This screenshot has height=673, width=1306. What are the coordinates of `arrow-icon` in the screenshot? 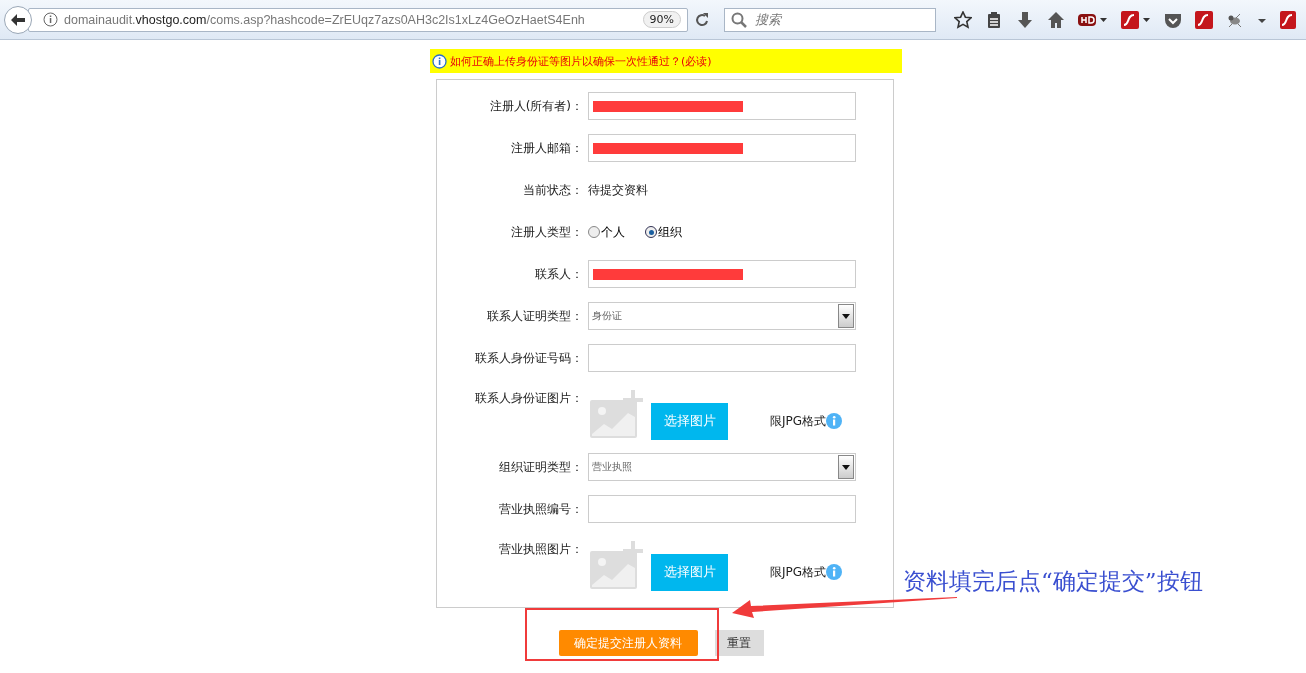 It's located at (844, 608).